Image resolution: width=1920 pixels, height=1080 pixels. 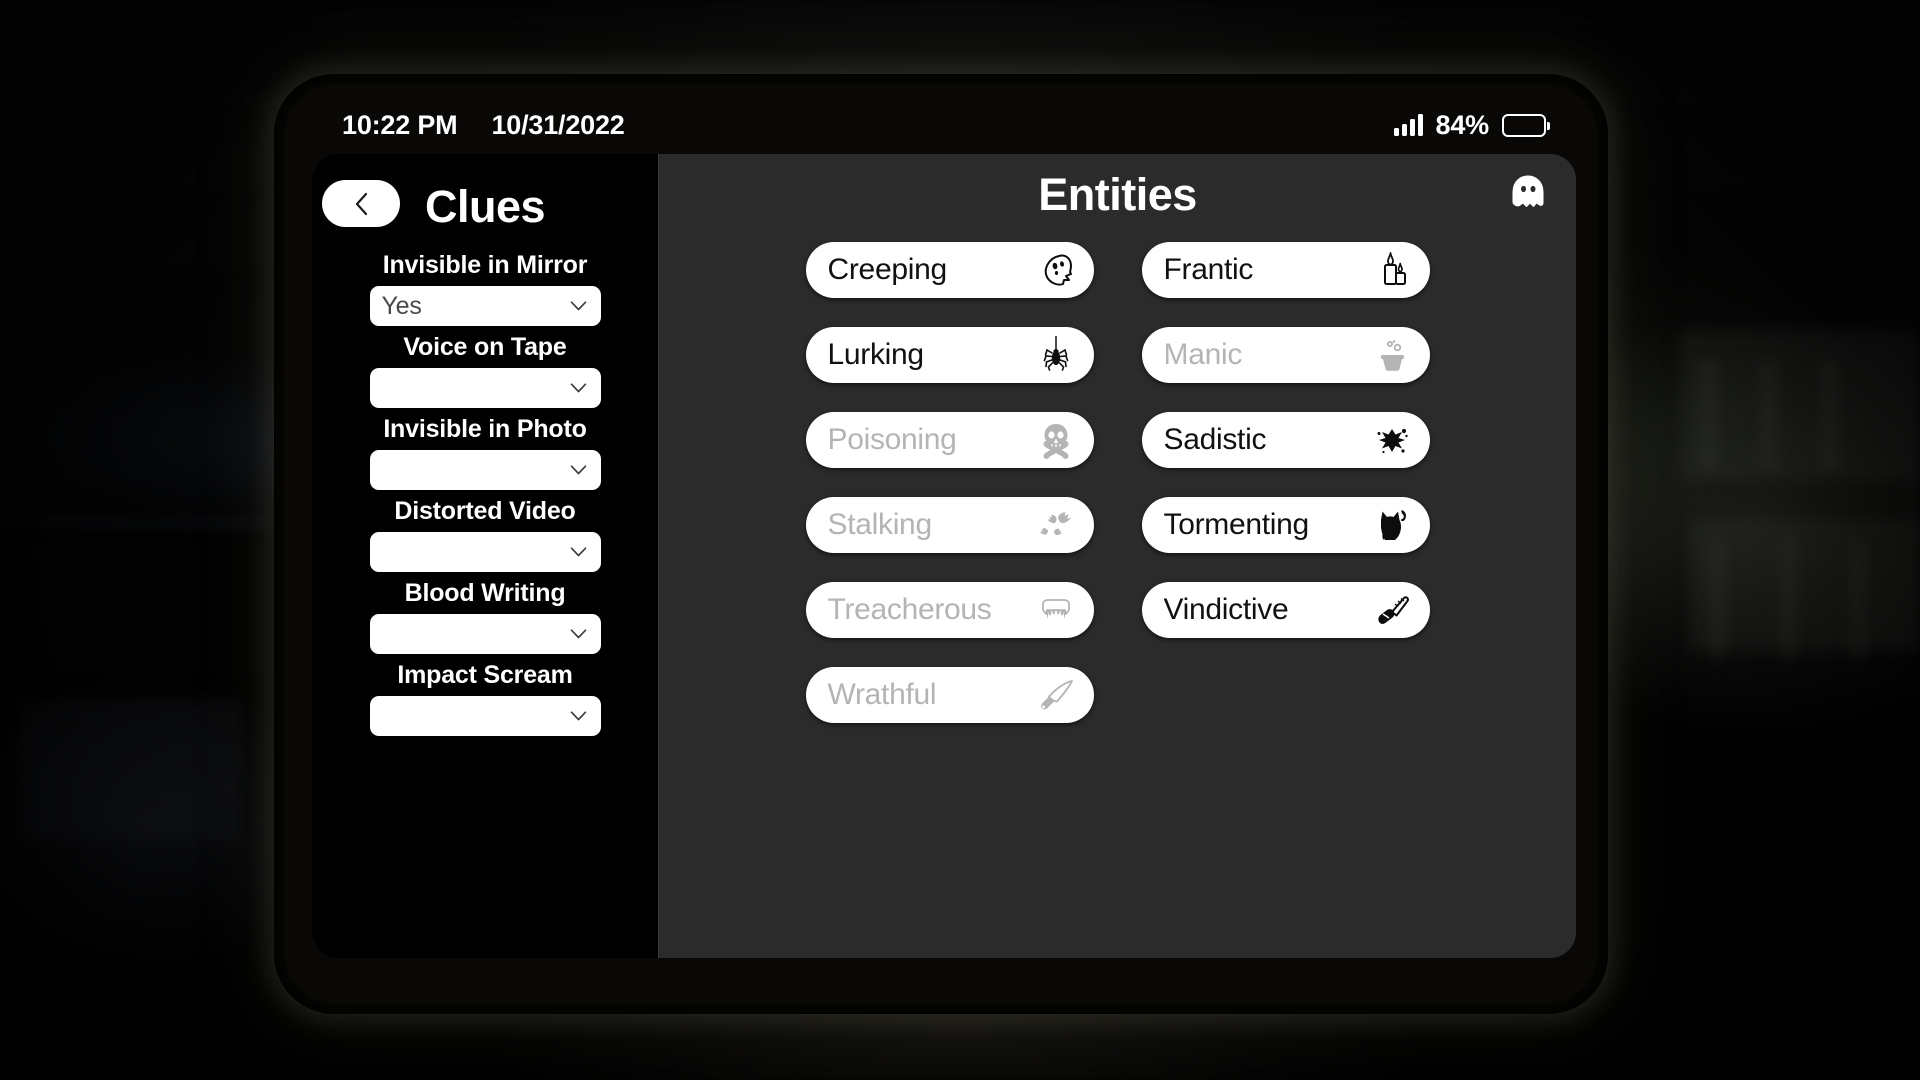 I want to click on entity-label: Frantic, so click(x=1208, y=269).